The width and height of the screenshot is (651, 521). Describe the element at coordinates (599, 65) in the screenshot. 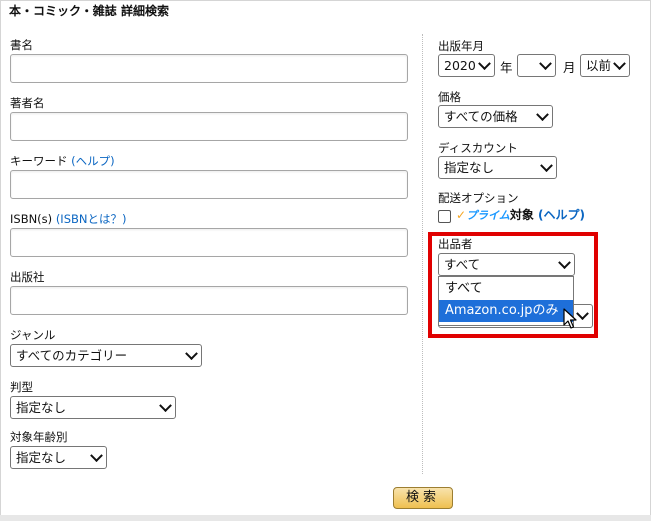

I see `date-before-select-value: 以前` at that location.